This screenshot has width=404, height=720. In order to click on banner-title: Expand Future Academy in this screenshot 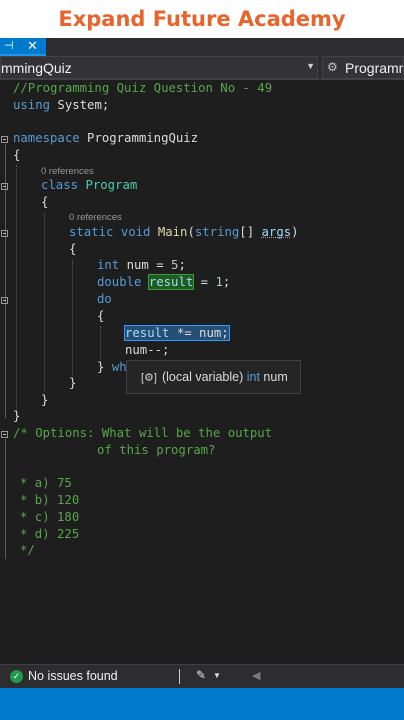, I will do `click(202, 19)`.